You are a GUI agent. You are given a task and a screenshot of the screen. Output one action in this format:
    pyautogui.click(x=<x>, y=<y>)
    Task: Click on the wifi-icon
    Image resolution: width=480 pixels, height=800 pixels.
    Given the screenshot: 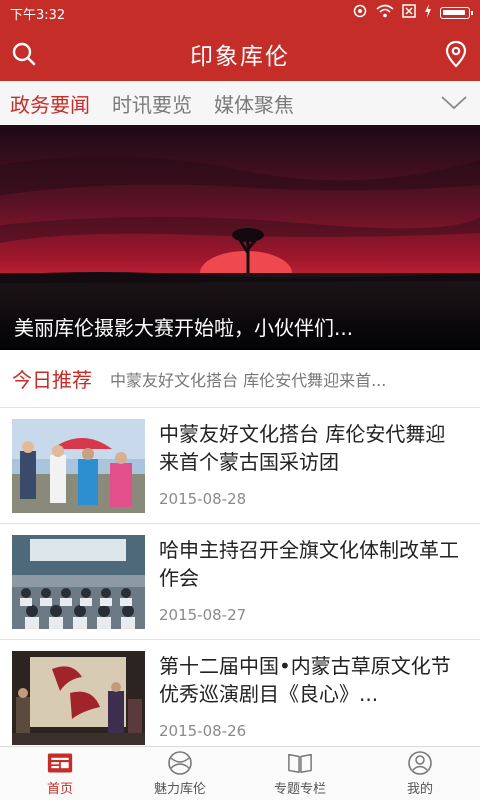 What is the action you would take?
    pyautogui.click(x=385, y=13)
    